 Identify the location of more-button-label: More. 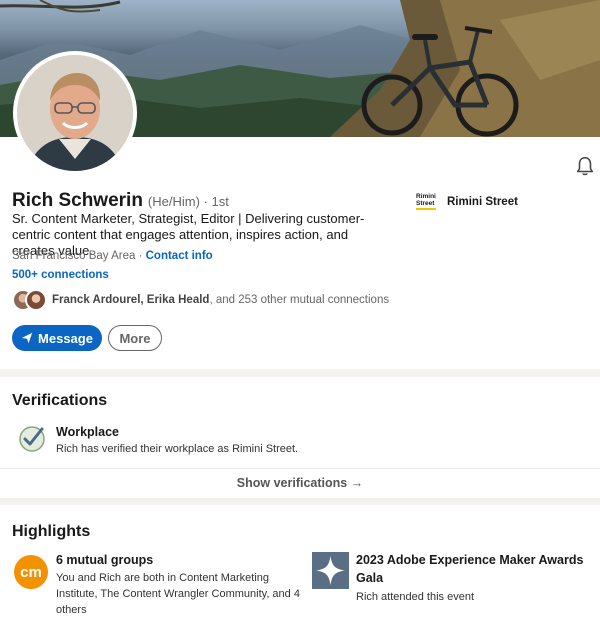
(135, 338).